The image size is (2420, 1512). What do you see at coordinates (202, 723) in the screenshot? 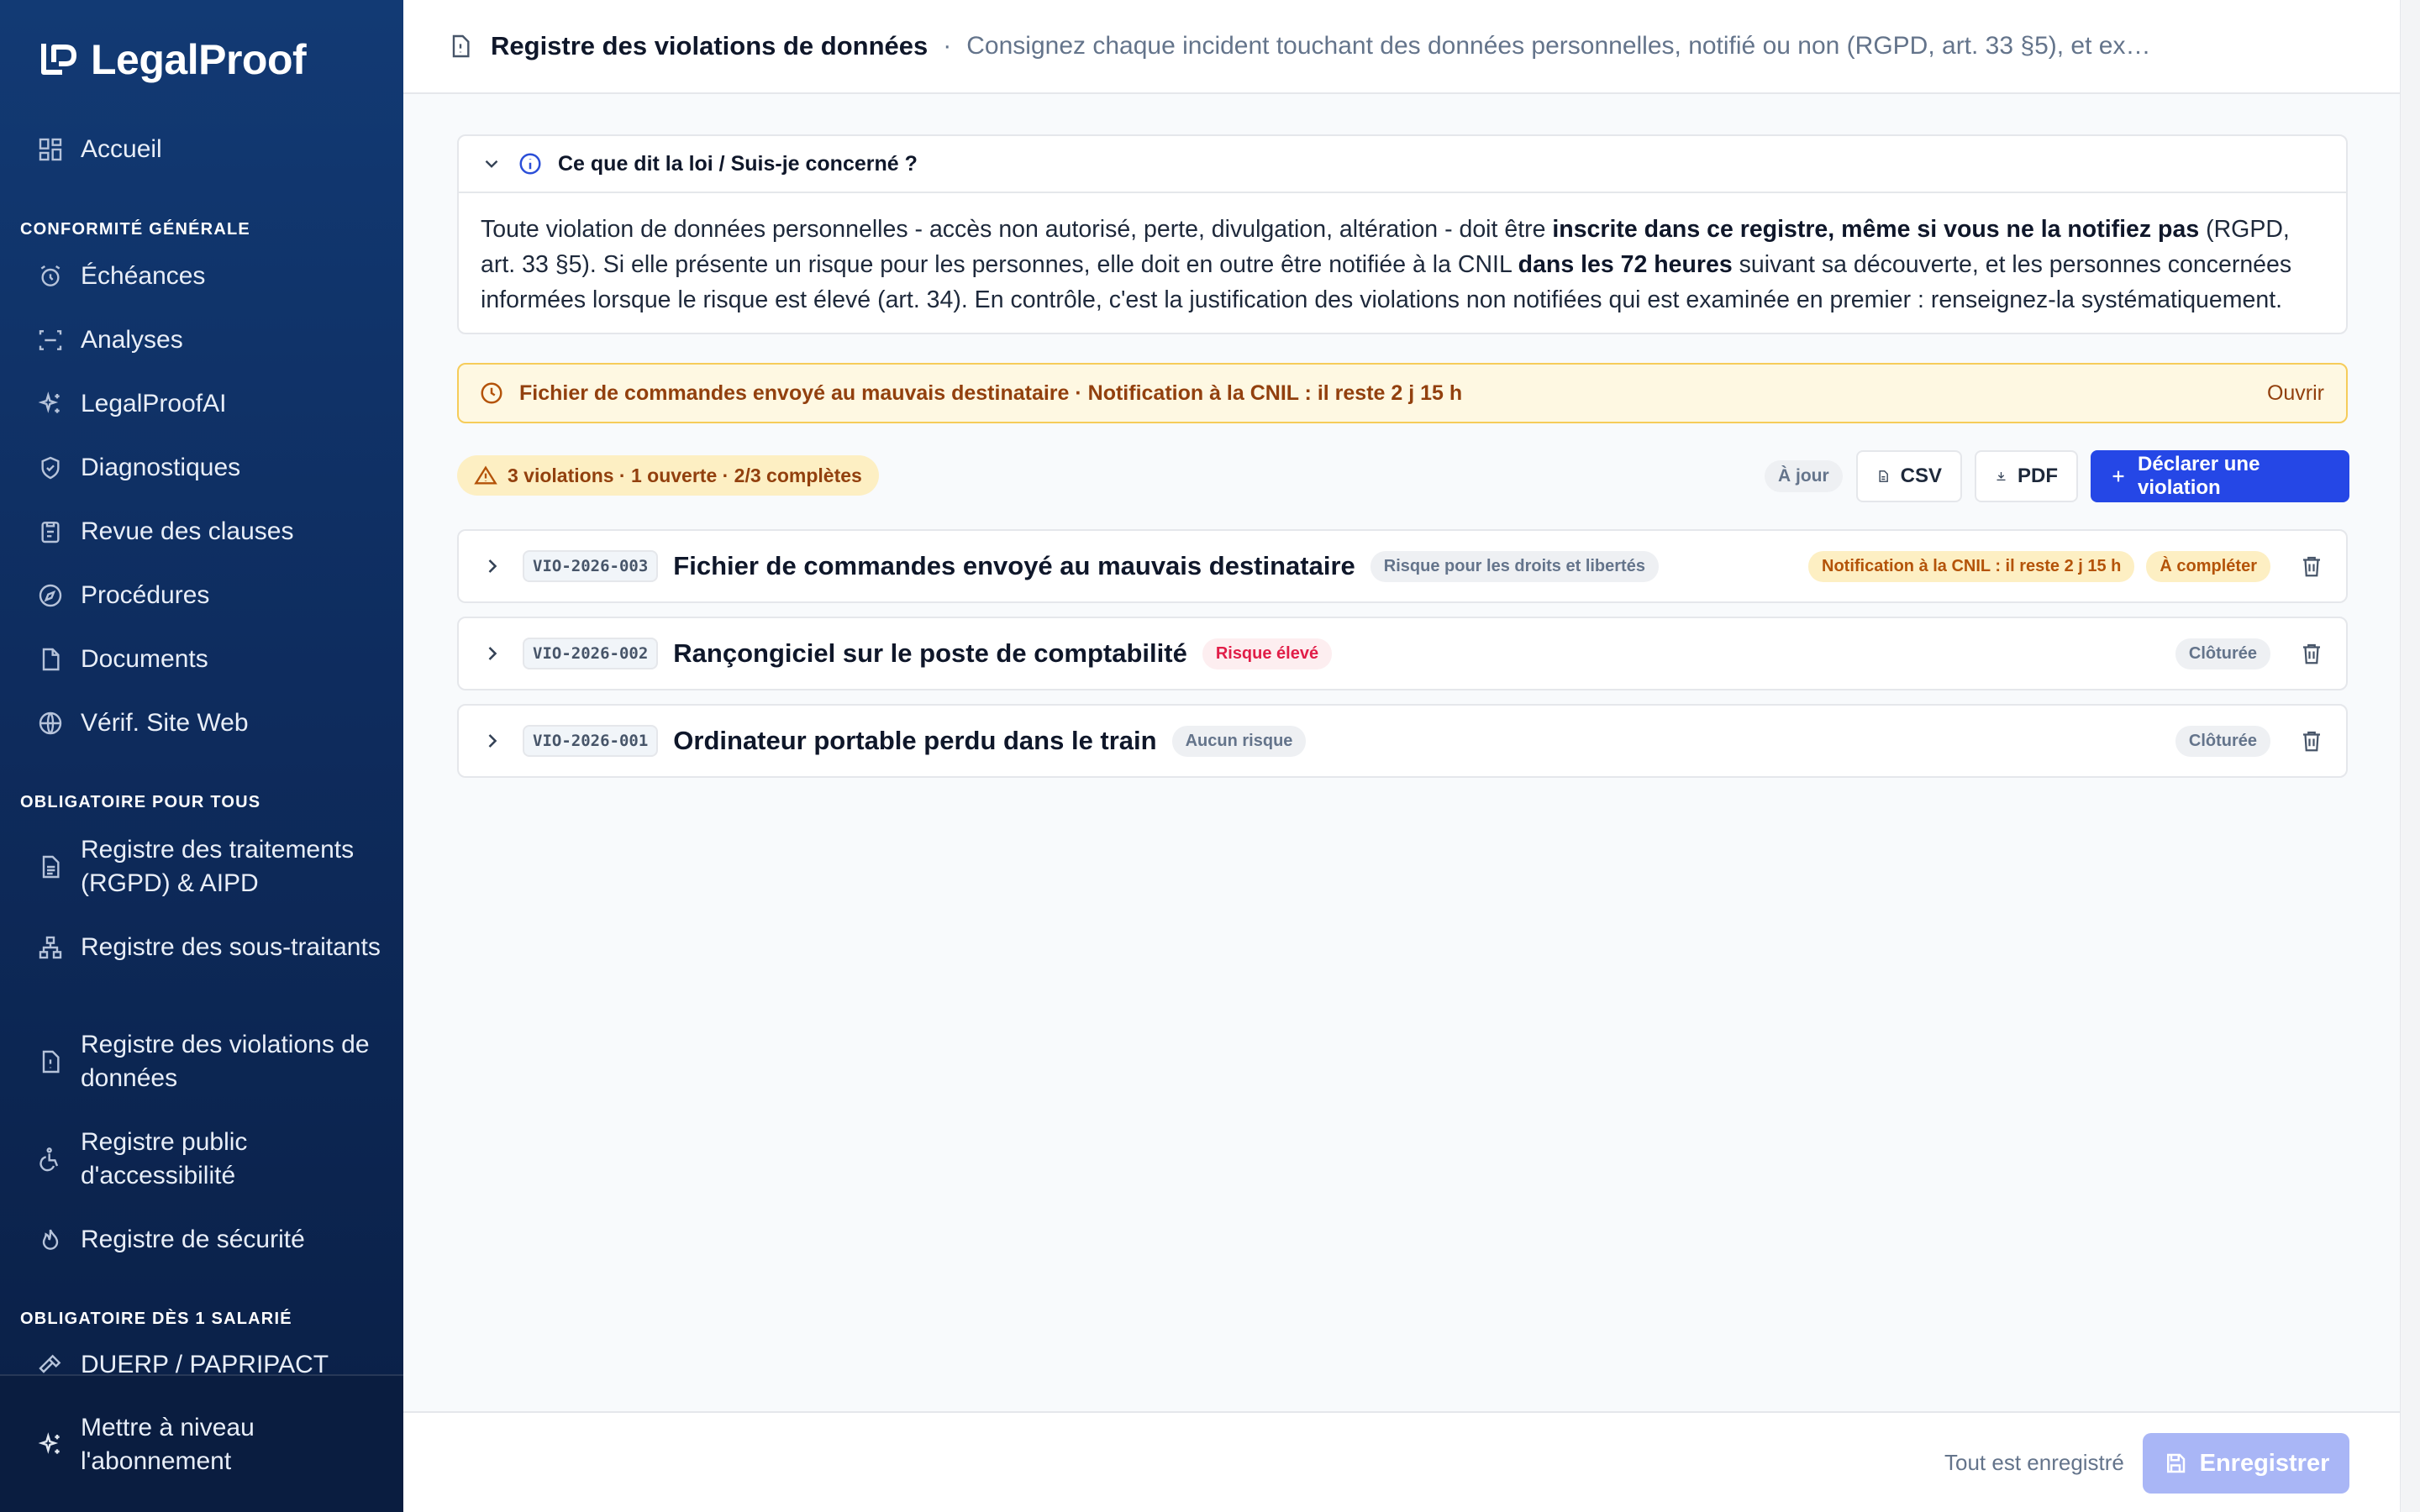
I see `sidebar-item-website-check: Vérif. Site Web` at bounding box center [202, 723].